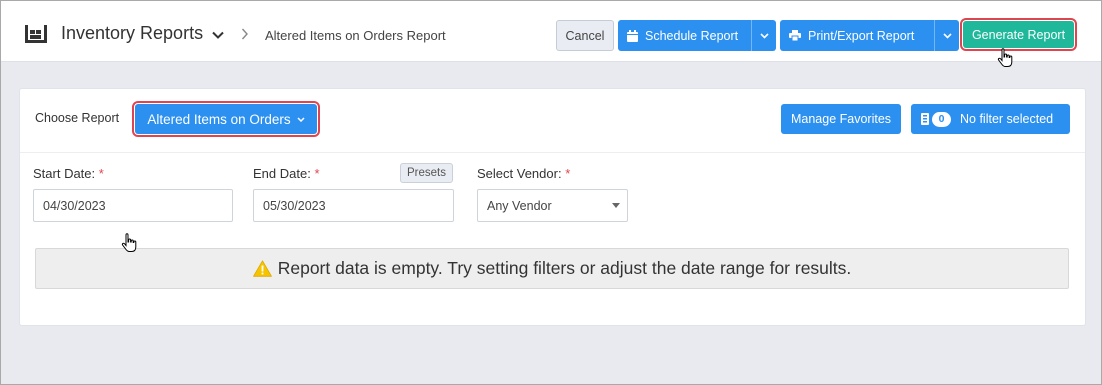  What do you see at coordinates (286, 173) in the screenshot?
I see `end-date-label: End Date: *` at bounding box center [286, 173].